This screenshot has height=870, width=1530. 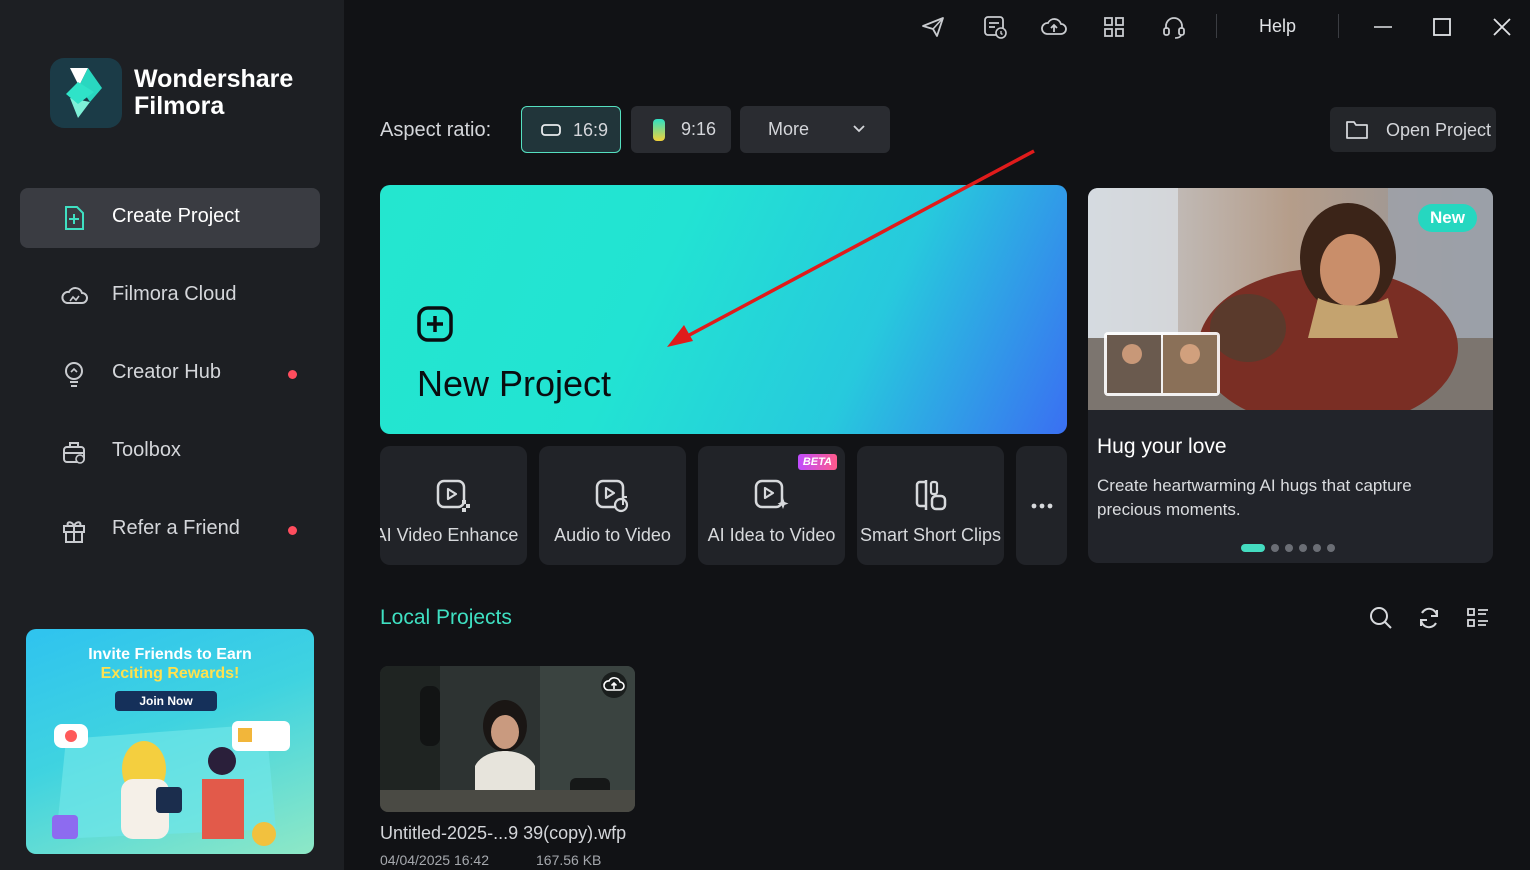 What do you see at coordinates (146, 450) in the screenshot?
I see `sidebar-item-label: Toolbox` at bounding box center [146, 450].